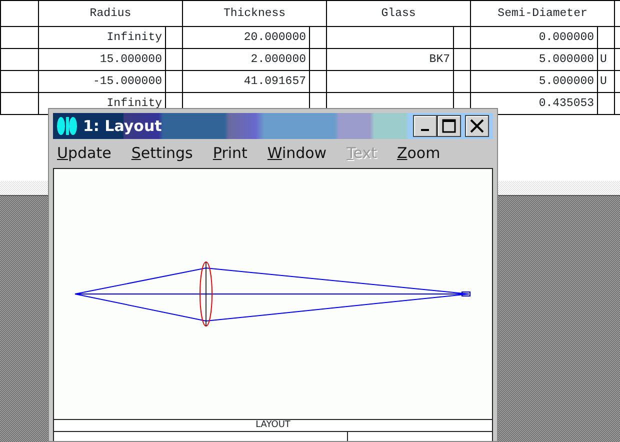 Image resolution: width=620 pixels, height=442 pixels. Describe the element at coordinates (102, 81) in the screenshot. I see `table-cell: -15.000000` at that location.